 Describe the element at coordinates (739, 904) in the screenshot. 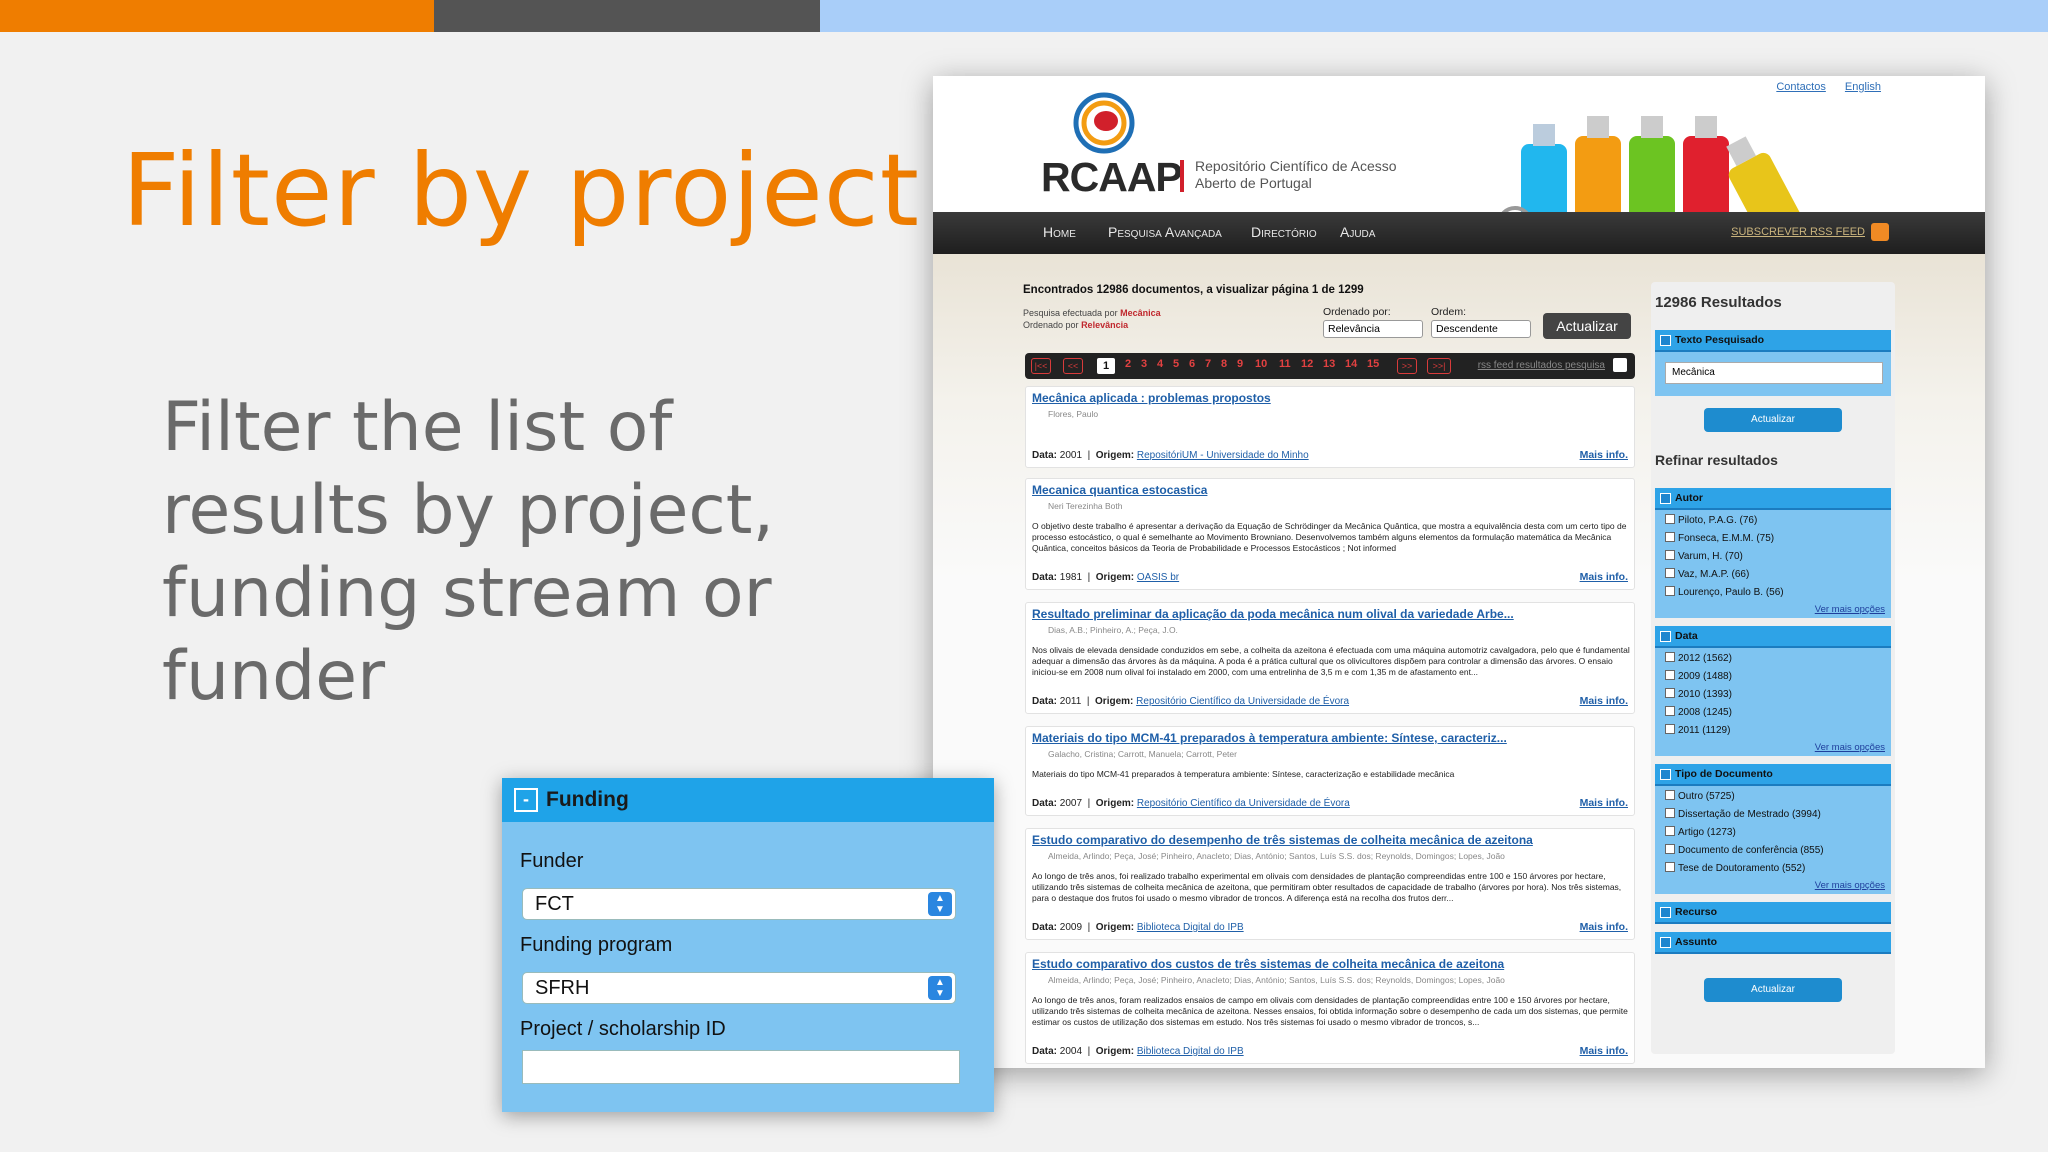

I see `funder-select: FCT ▲ ▼` at that location.